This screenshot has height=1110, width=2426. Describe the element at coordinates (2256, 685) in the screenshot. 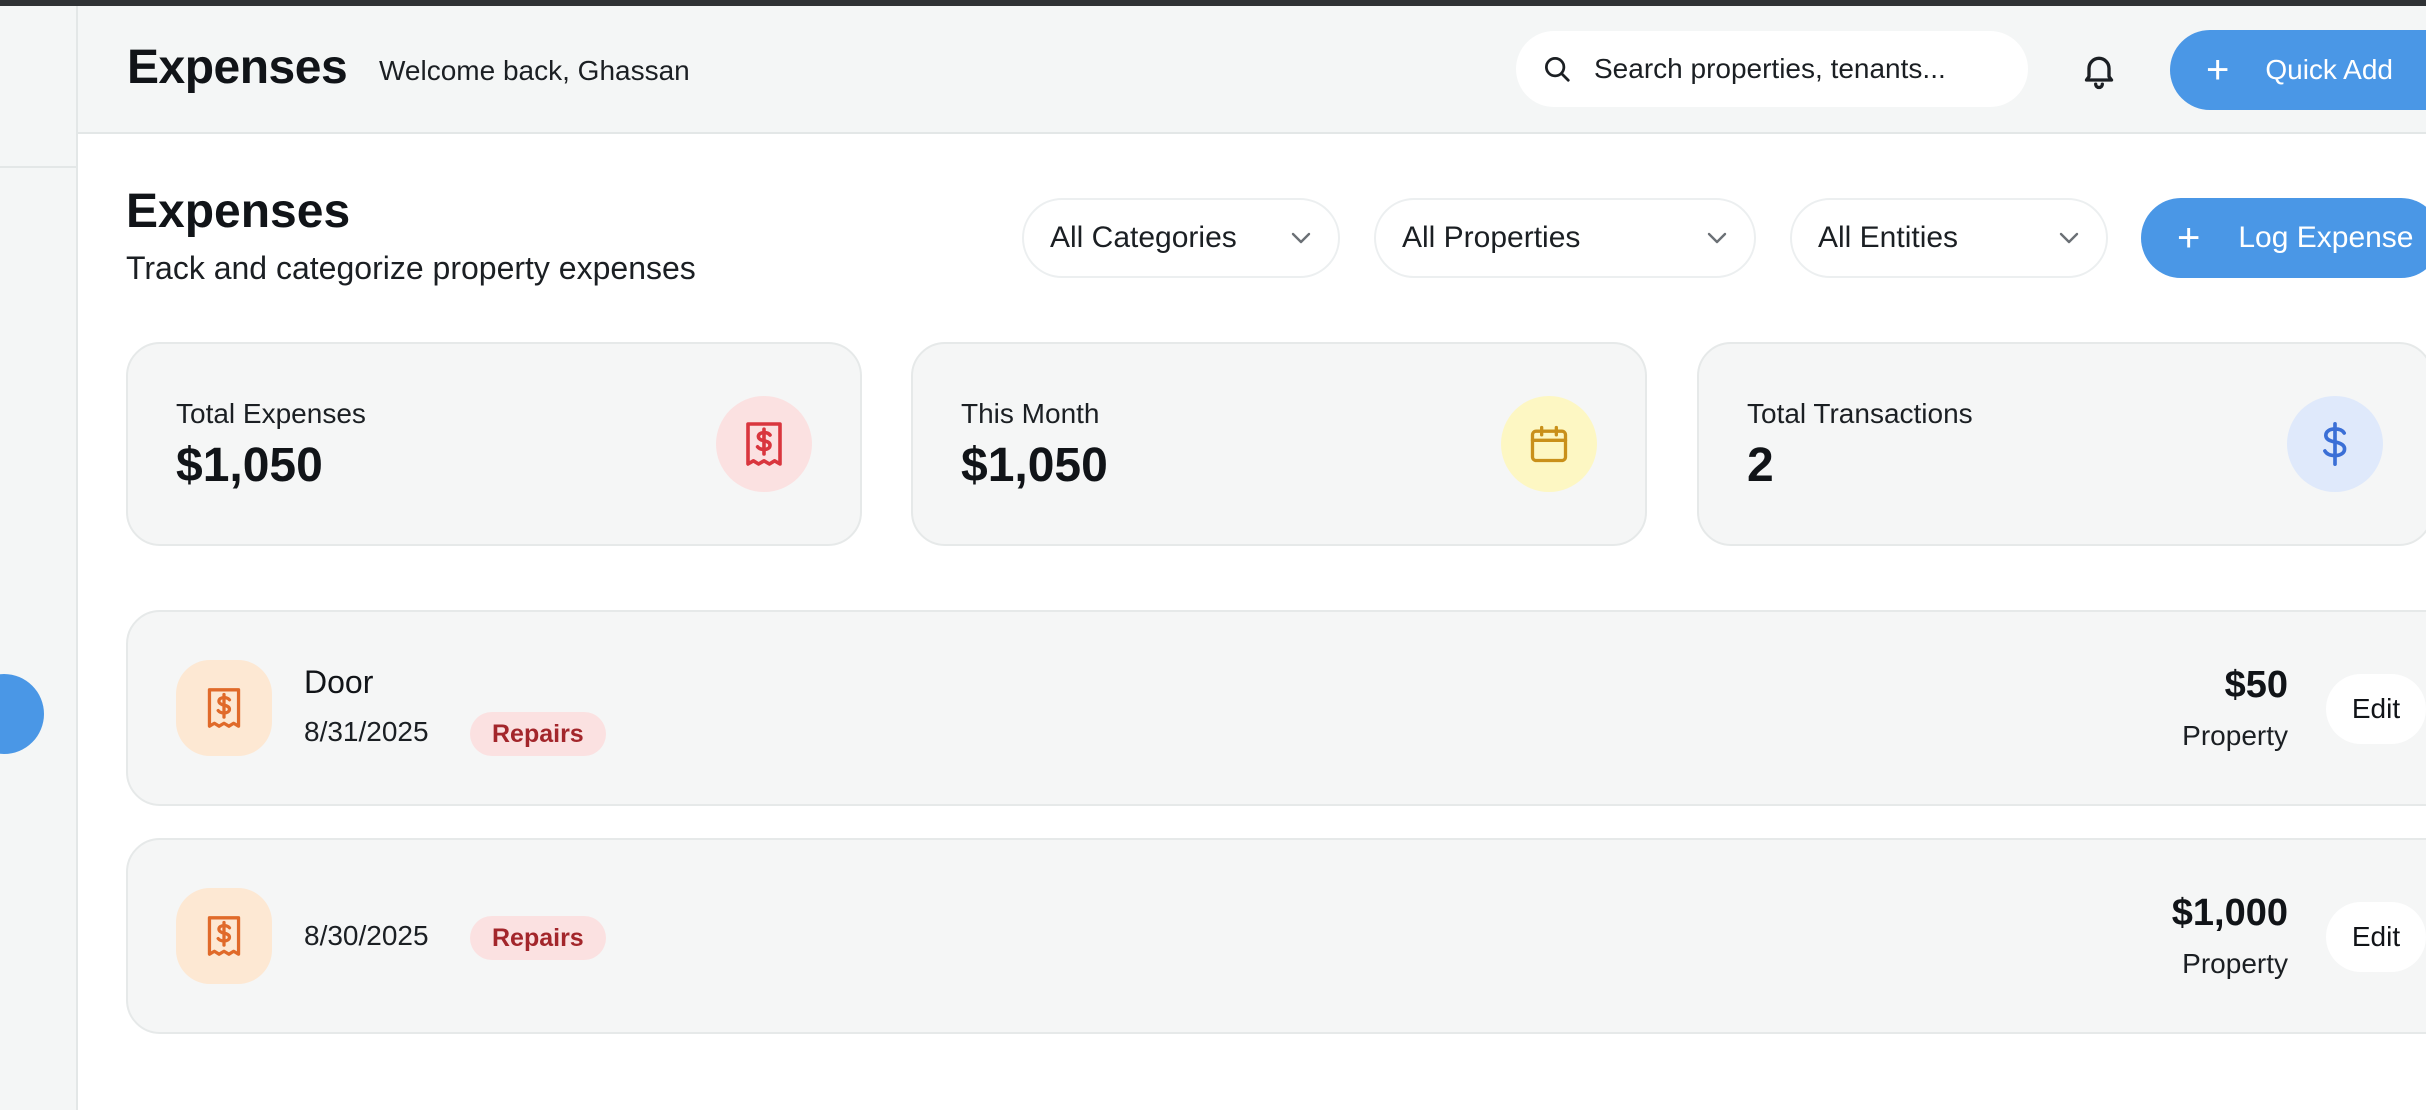

I see `expense-amount: $50` at that location.